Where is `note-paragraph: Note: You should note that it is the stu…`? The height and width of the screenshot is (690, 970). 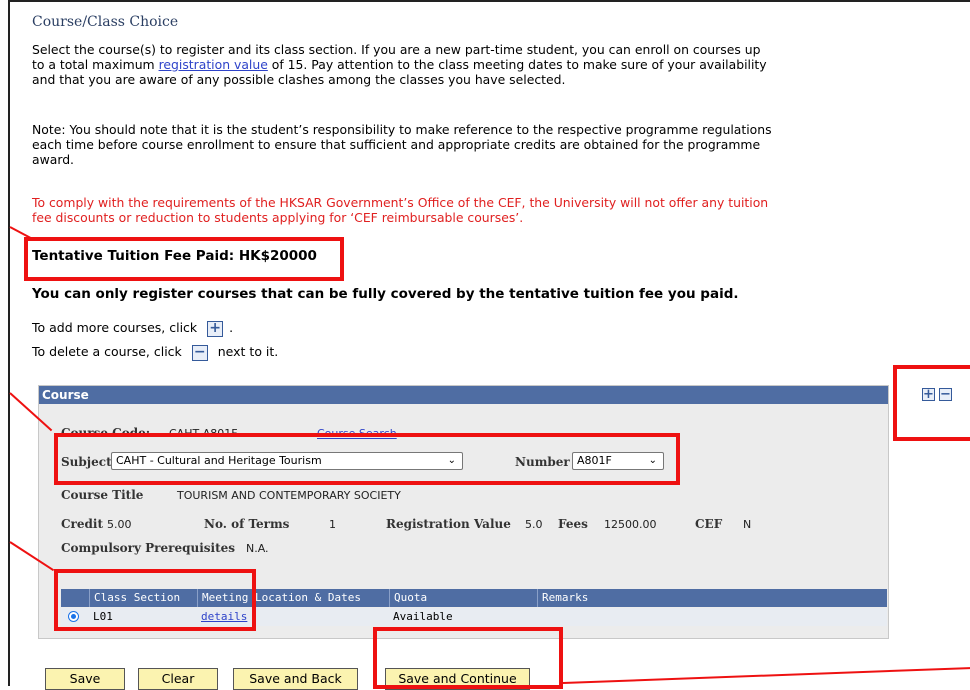
note-paragraph: Note: You should note that it is the stu… is located at coordinates (402, 144).